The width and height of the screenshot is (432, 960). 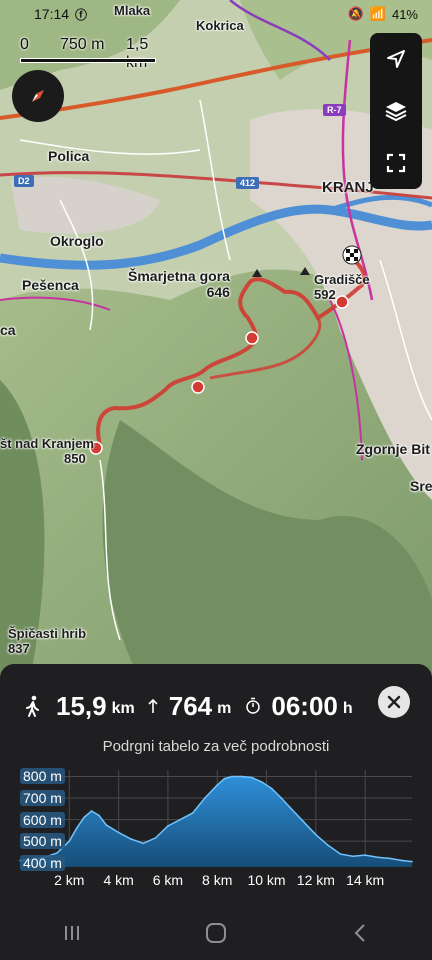 I want to click on layers-icon, so click(x=396, y=112).